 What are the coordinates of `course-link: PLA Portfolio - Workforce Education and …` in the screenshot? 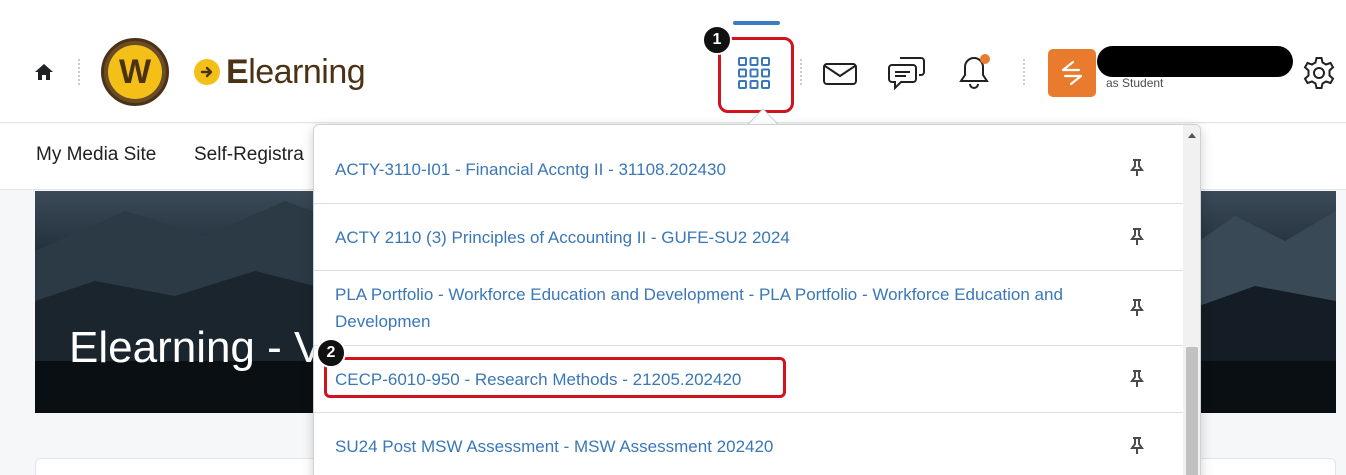 It's located at (709, 308).